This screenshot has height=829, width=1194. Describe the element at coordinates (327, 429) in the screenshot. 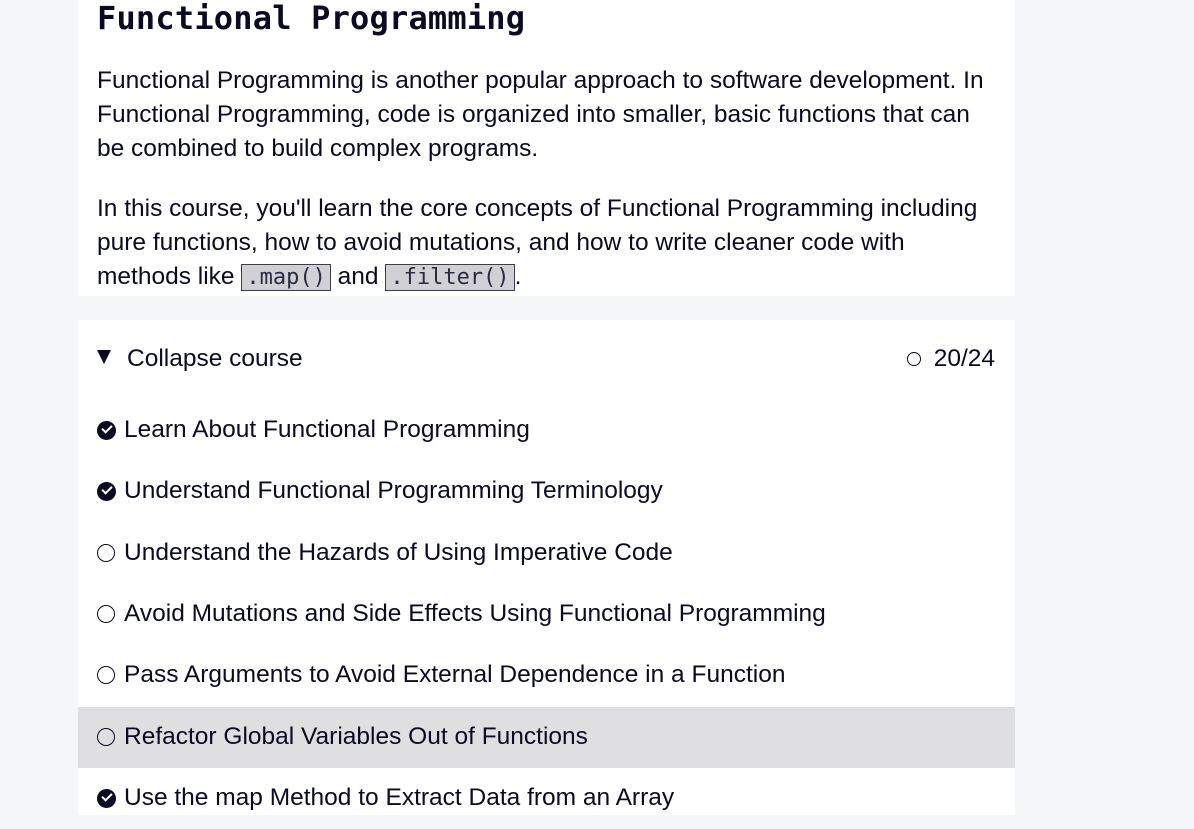

I see `challenge-title: Learn About Functional Programming` at that location.